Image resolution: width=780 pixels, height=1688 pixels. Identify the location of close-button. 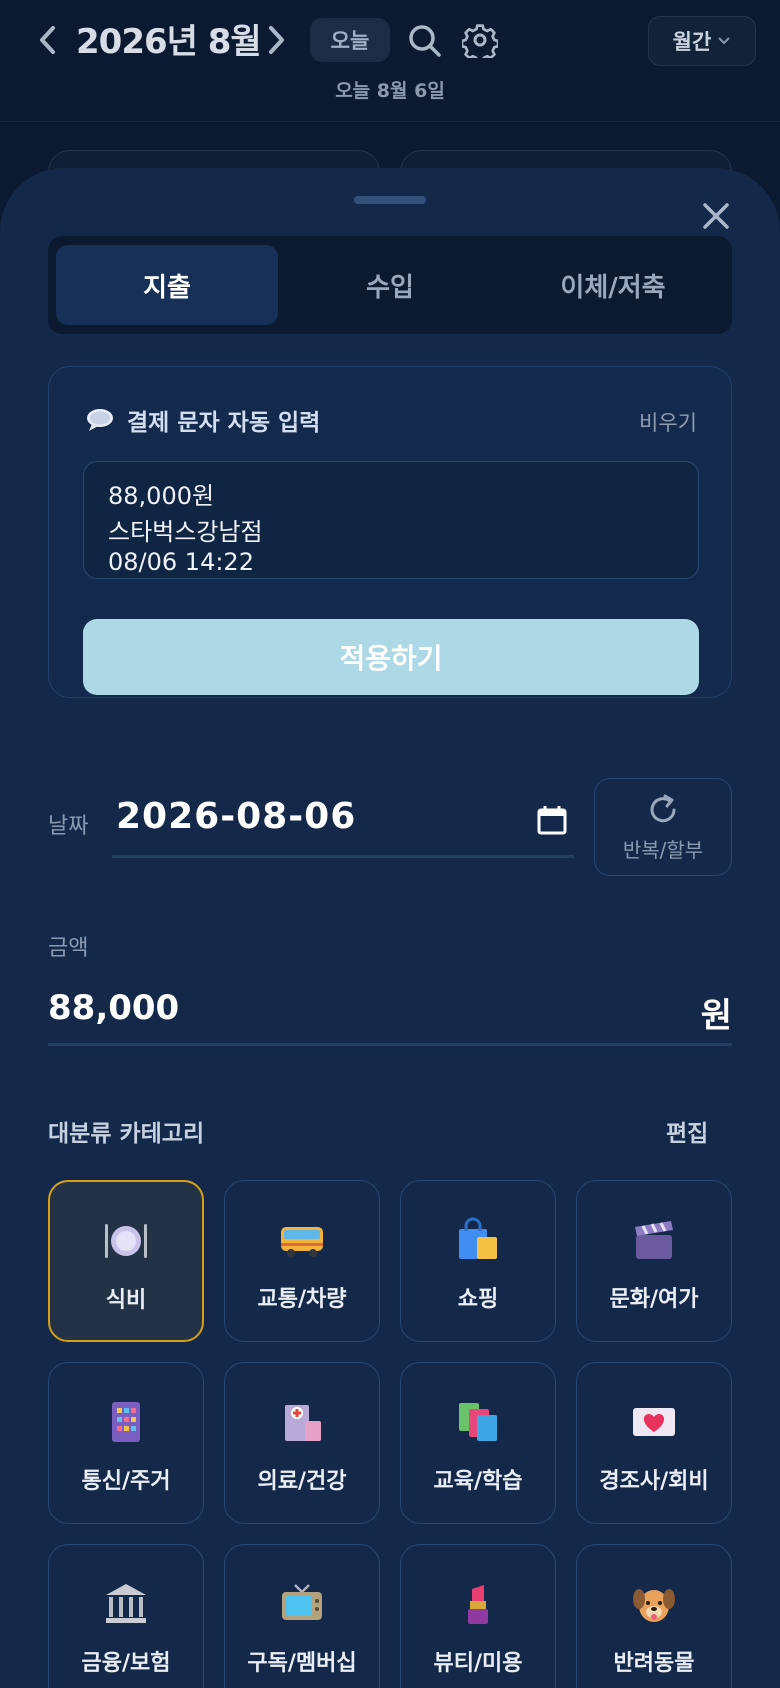
(716, 216).